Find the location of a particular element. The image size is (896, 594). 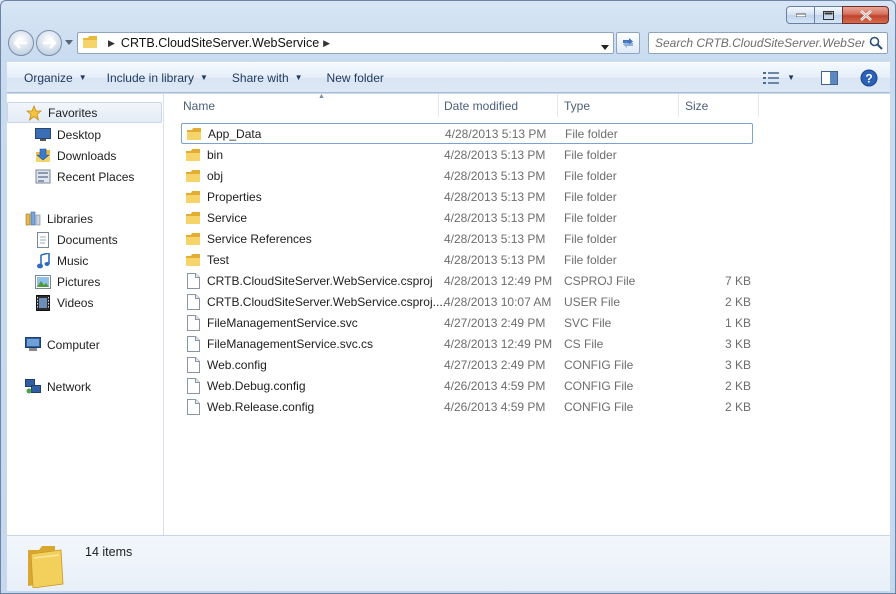

file-name-cell: Web.config is located at coordinates (226, 364).